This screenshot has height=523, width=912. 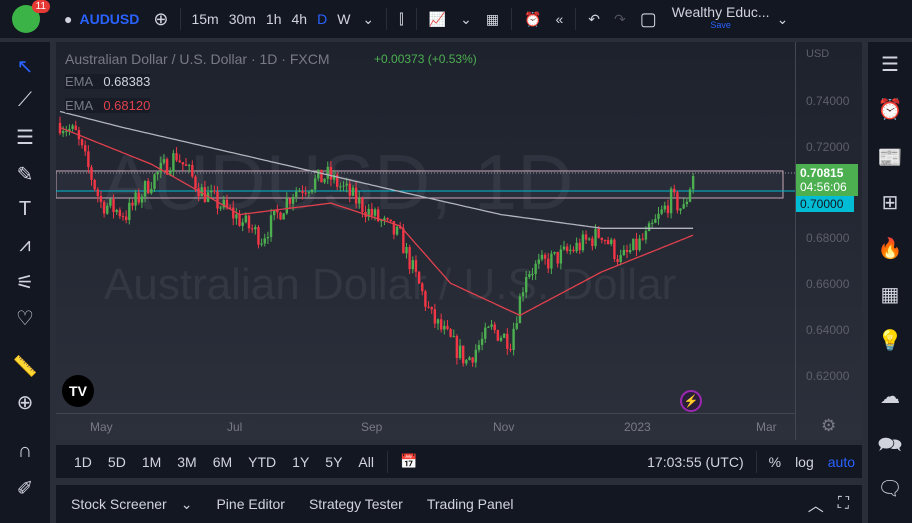 I want to click on tab-pine-editor: Pine Editor, so click(x=250, y=504).